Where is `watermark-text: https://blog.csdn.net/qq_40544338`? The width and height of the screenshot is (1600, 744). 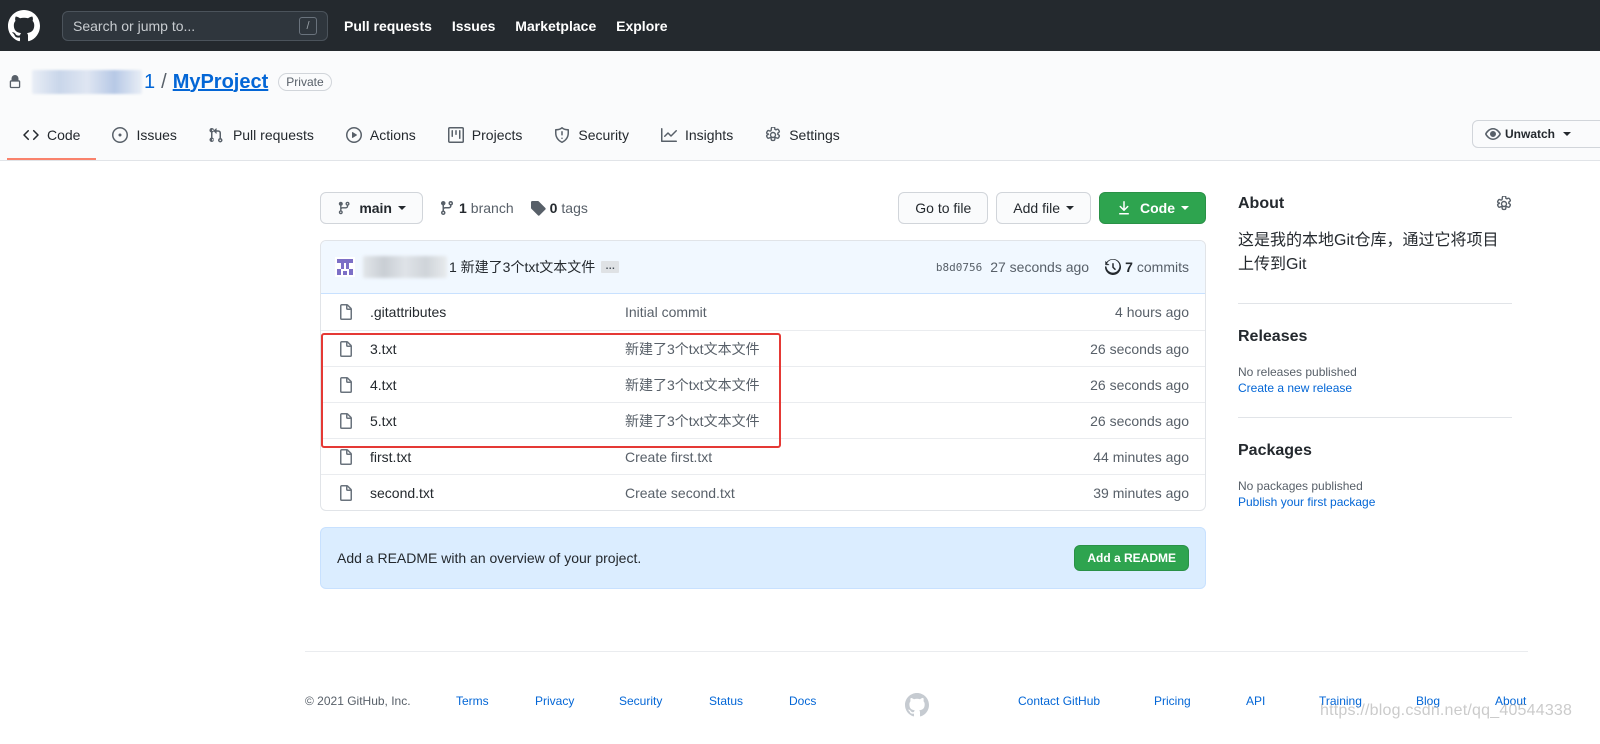 watermark-text: https://blog.csdn.net/qq_40544338 is located at coordinates (1446, 710).